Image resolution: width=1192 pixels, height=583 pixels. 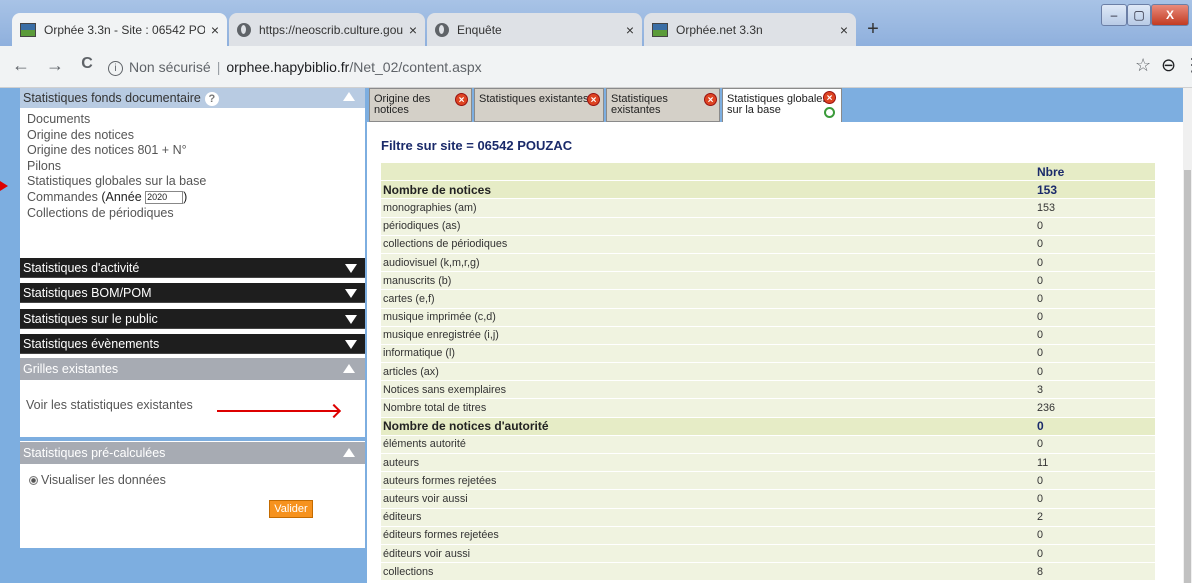 What do you see at coordinates (768, 317) in the screenshot?
I see `table-row: musique imprimée (c,d) 0` at bounding box center [768, 317].